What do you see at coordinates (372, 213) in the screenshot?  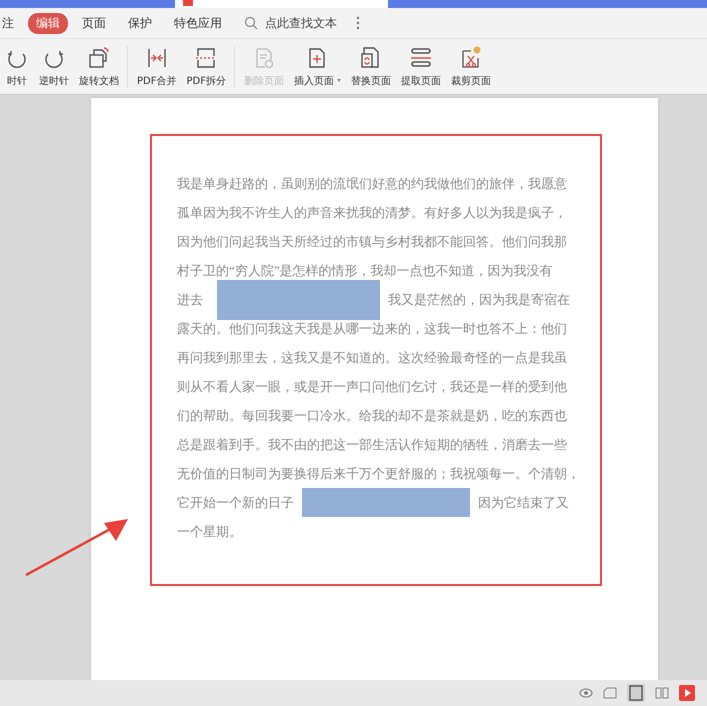 I see `paragraph-line: 孤单因为我不许生人的声音来扰我的清梦。有好多人以为我是疯子，` at bounding box center [372, 213].